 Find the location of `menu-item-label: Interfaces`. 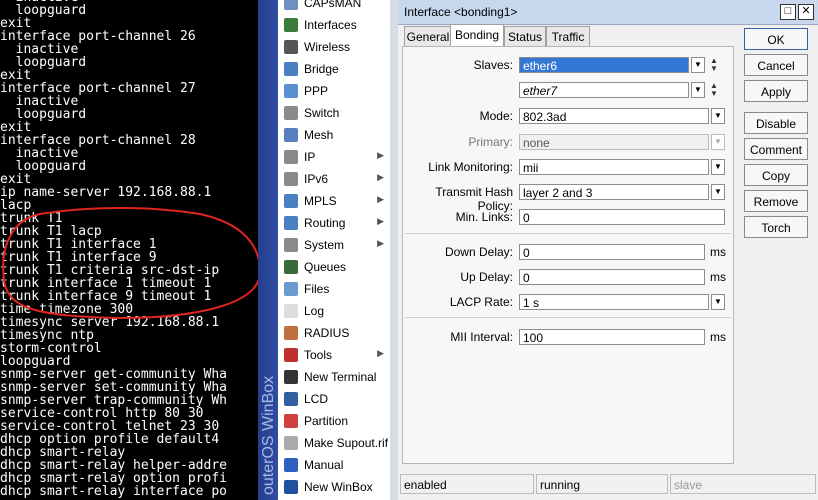

menu-item-label: Interfaces is located at coordinates (330, 25).